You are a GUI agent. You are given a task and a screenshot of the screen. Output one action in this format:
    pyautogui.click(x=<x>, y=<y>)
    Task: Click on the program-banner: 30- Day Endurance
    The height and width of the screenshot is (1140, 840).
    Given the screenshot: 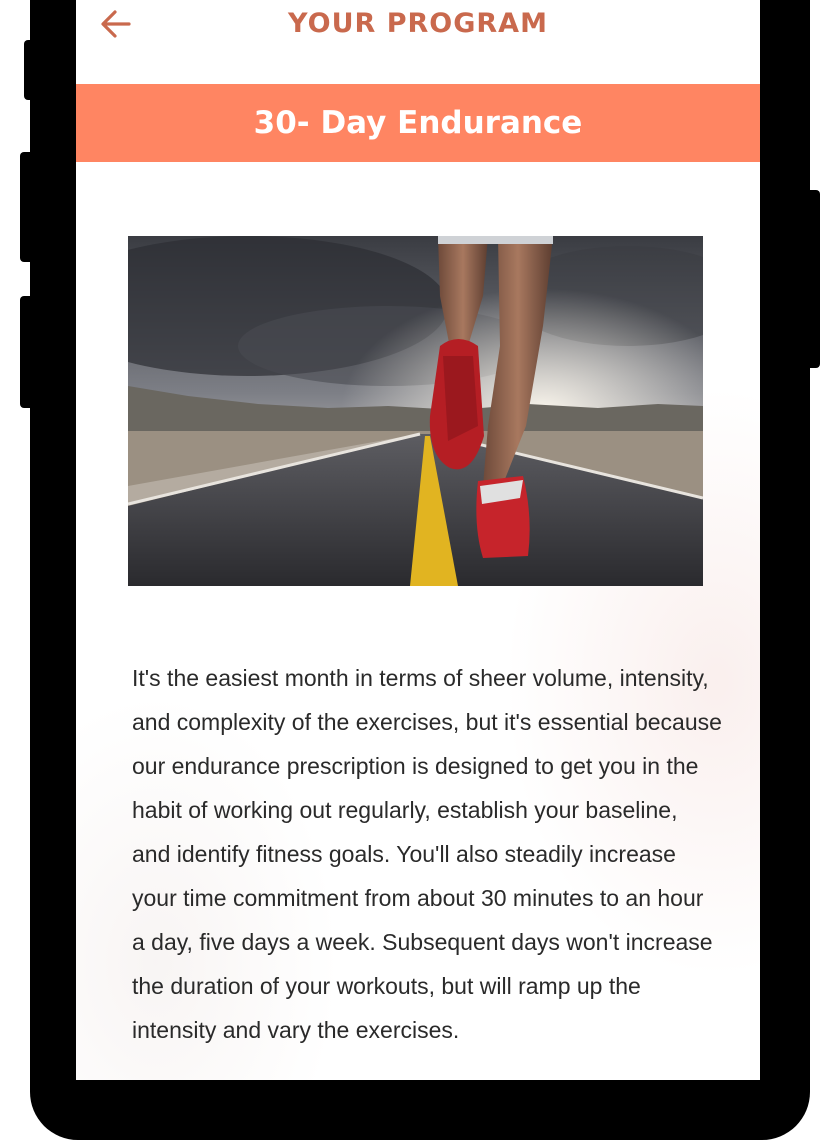 What is the action you would take?
    pyautogui.click(x=418, y=123)
    